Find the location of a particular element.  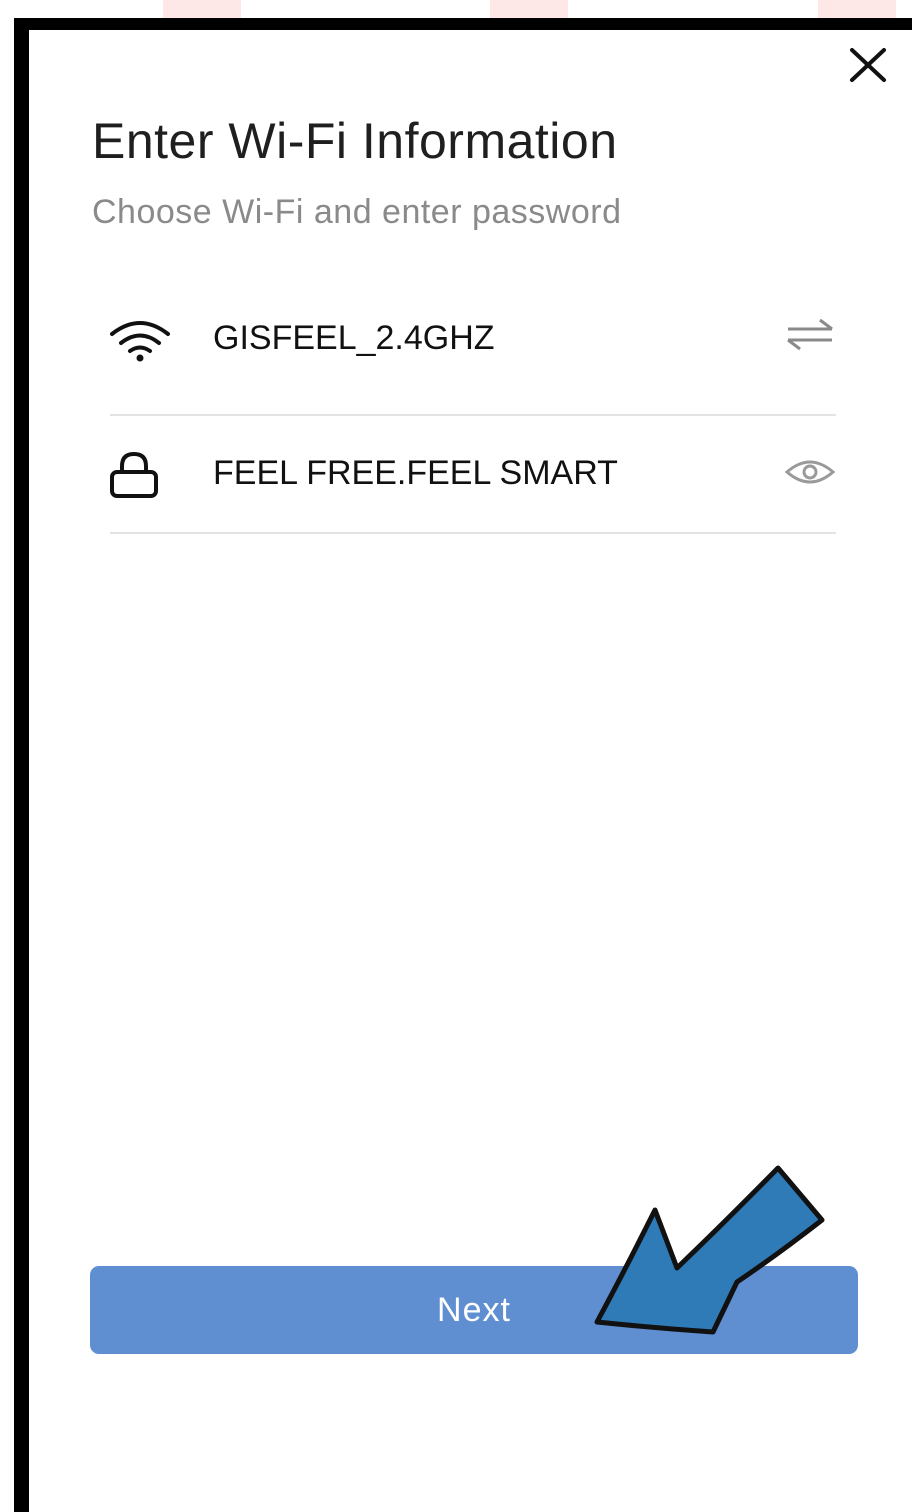

next-button: Next is located at coordinates (474, 1310).